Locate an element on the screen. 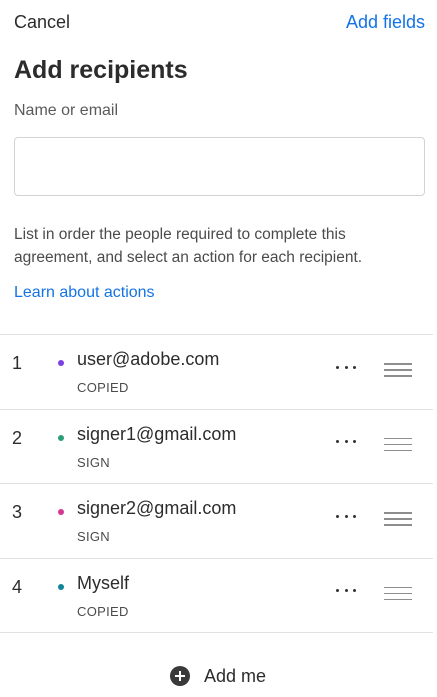 This screenshot has height=697, width=437. recipient-number: 4 is located at coordinates (17, 586).